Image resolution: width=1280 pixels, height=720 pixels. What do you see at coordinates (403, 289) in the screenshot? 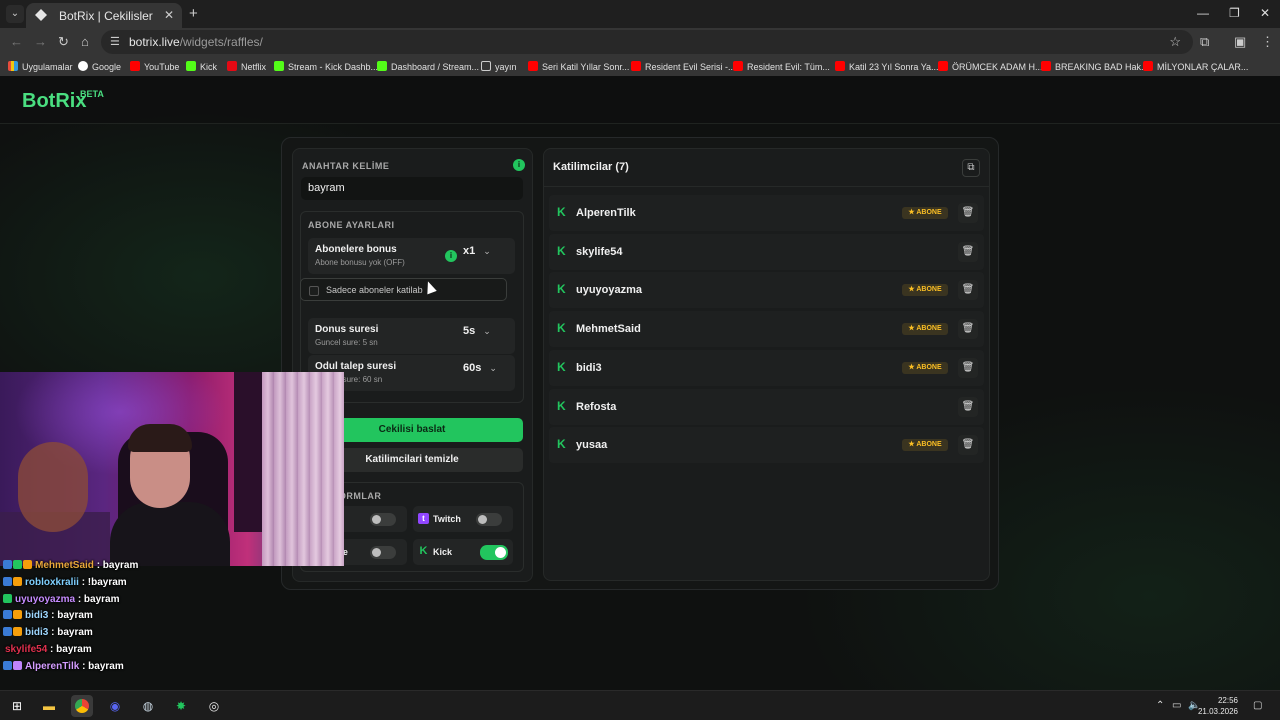
I see `only-subscribers-option: Sadece aboneler katilab` at bounding box center [403, 289].